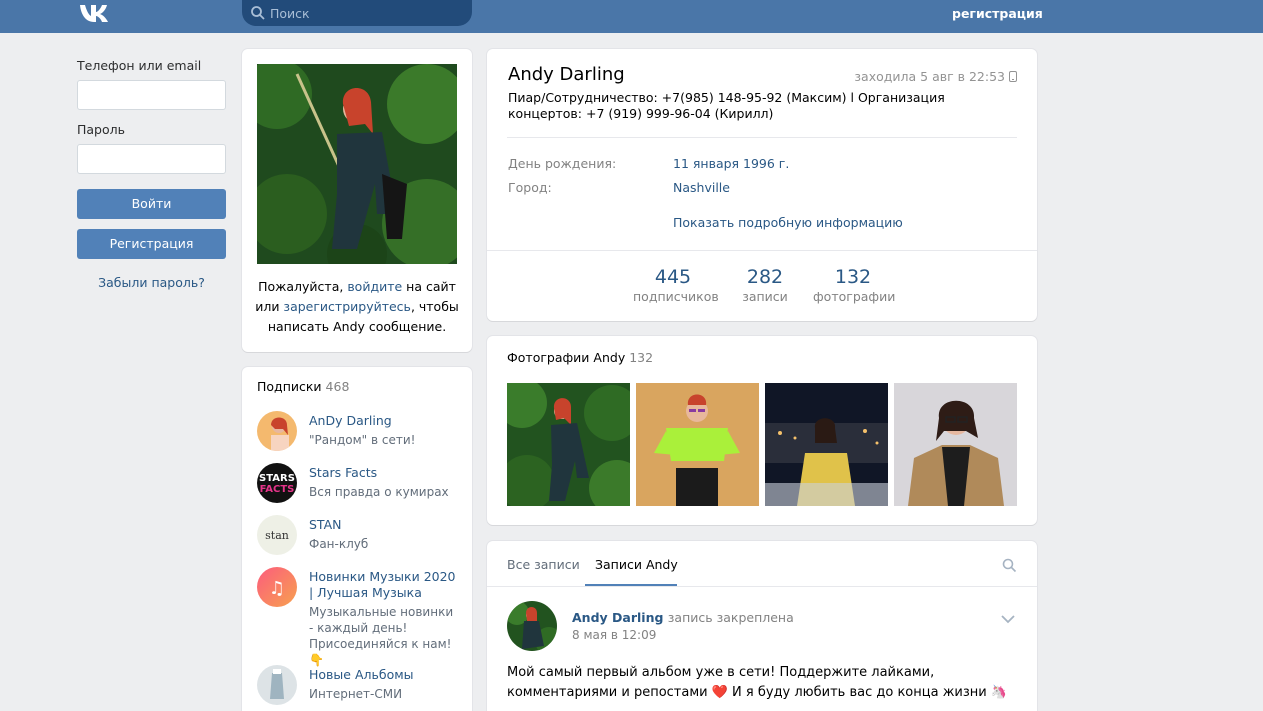  Describe the element at coordinates (1013, 76) in the screenshot. I see `mobile-icon` at that location.